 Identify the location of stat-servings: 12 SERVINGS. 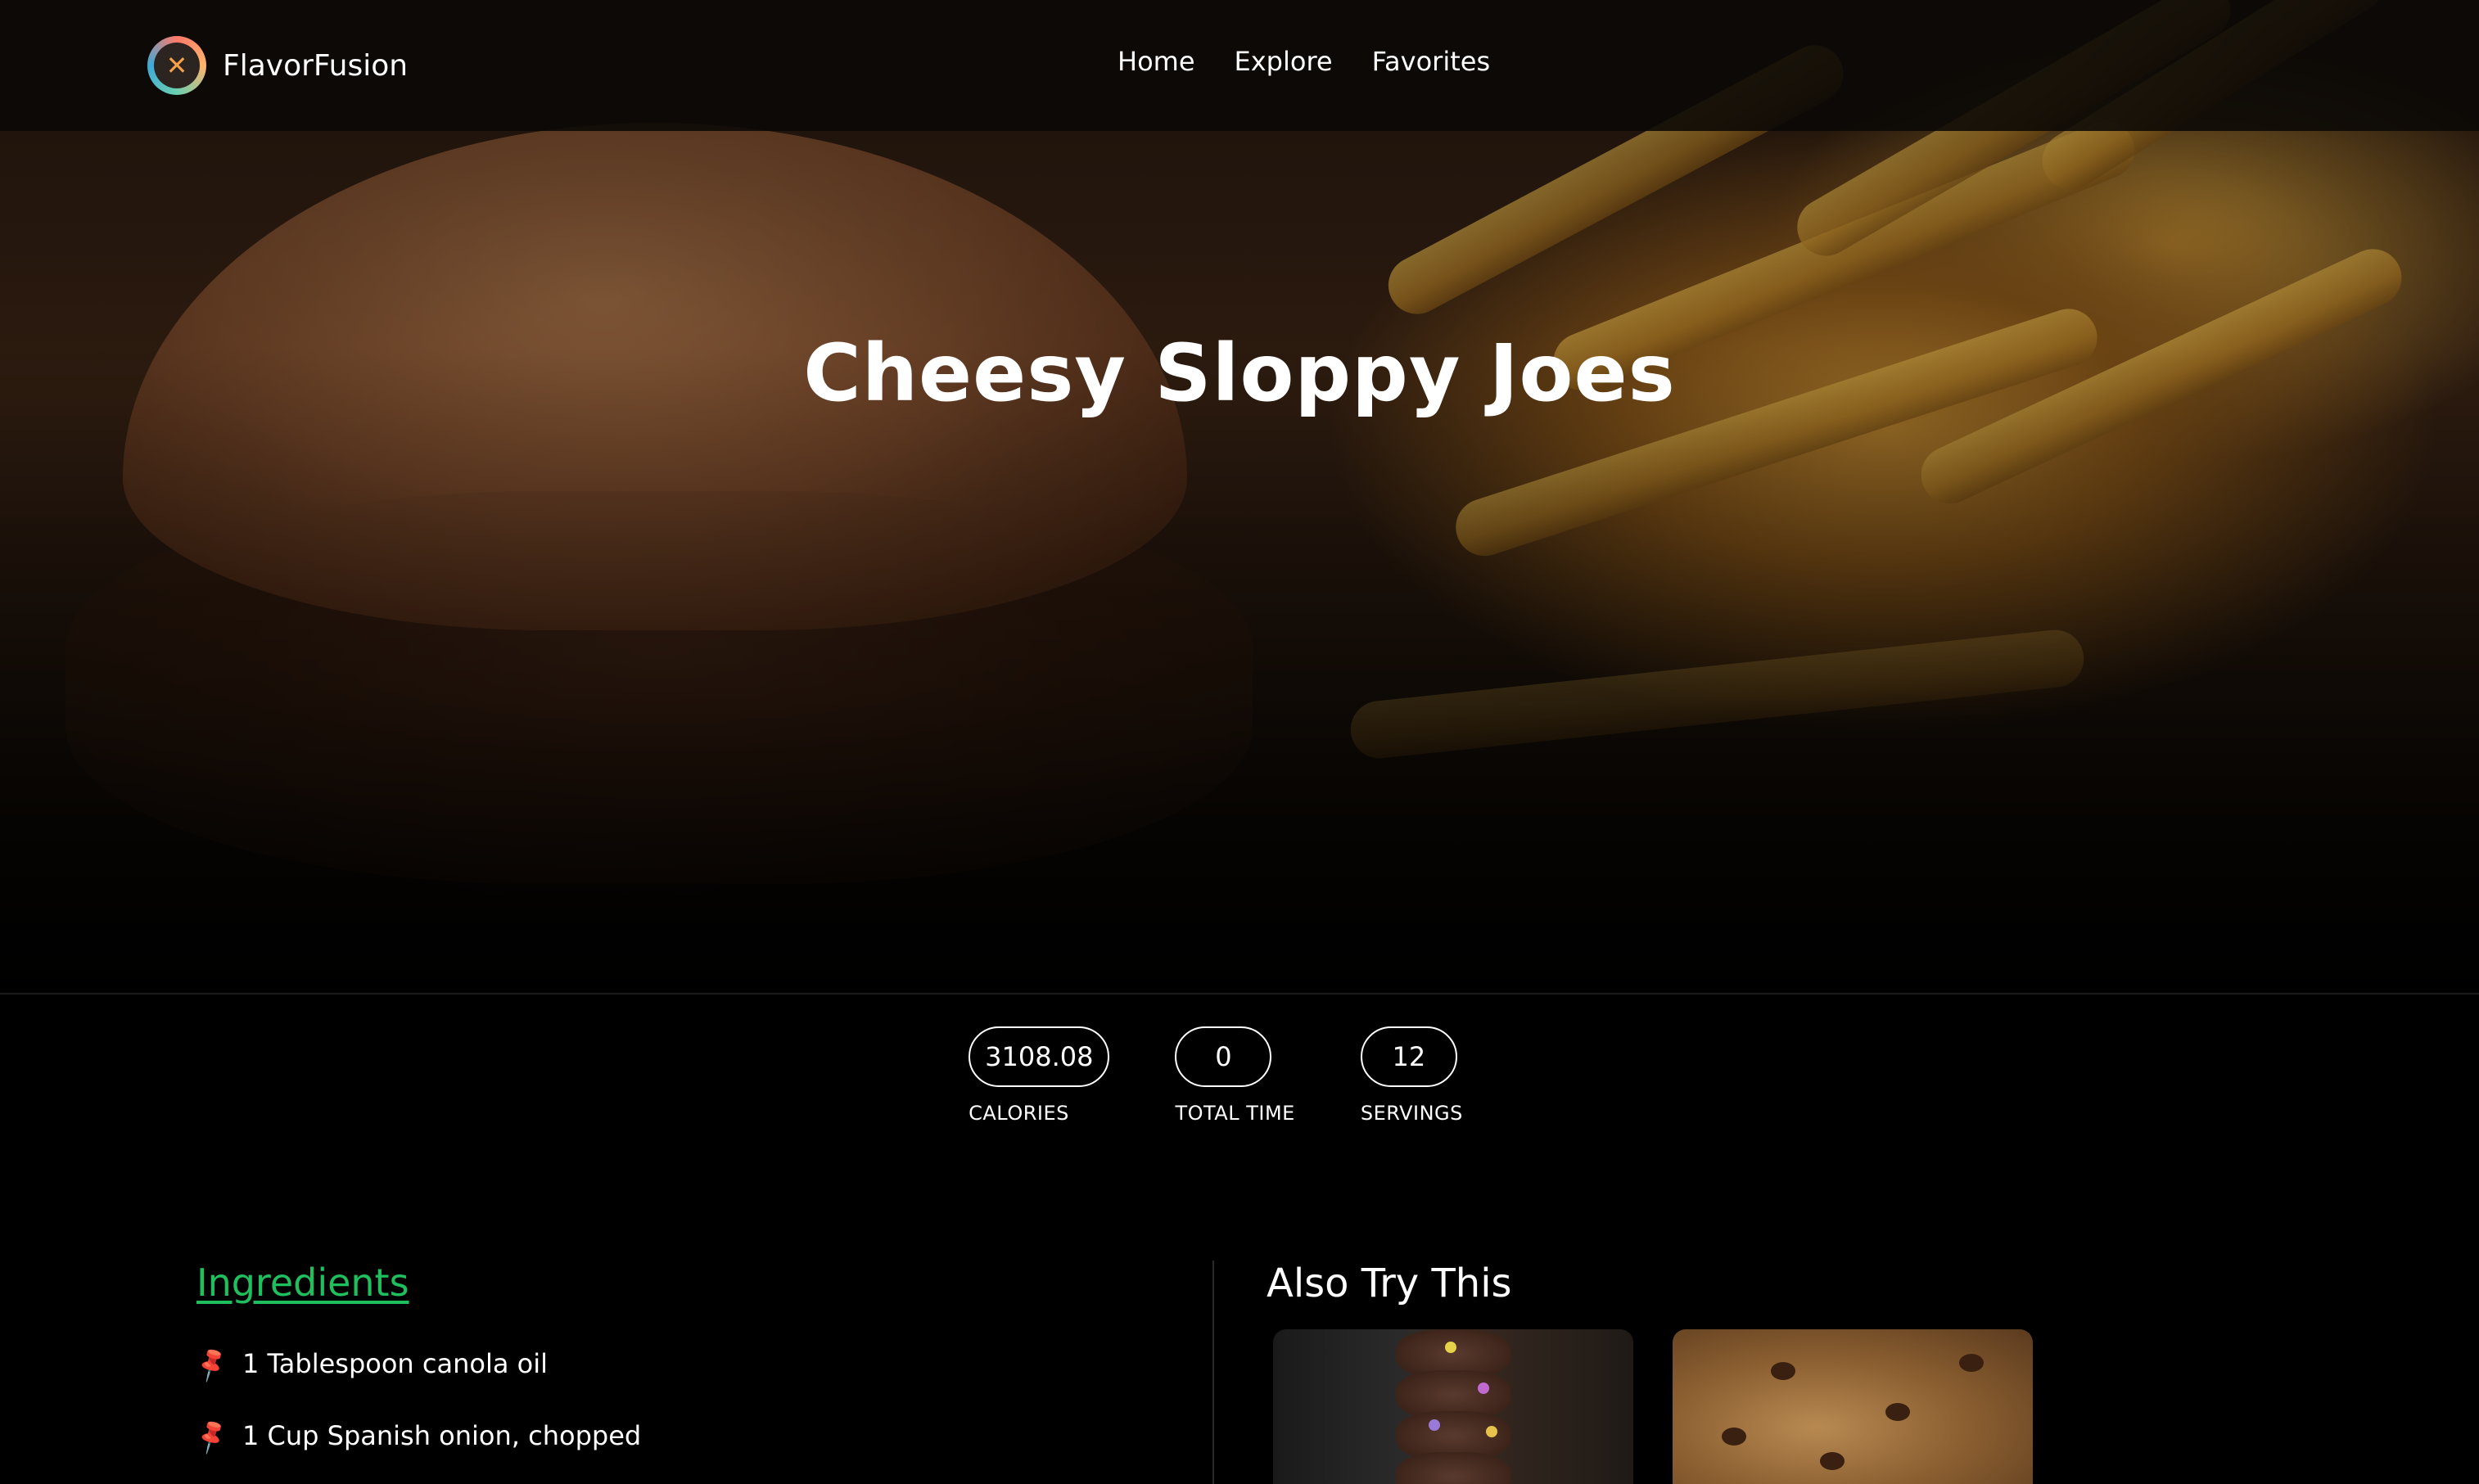
(1411, 1075).